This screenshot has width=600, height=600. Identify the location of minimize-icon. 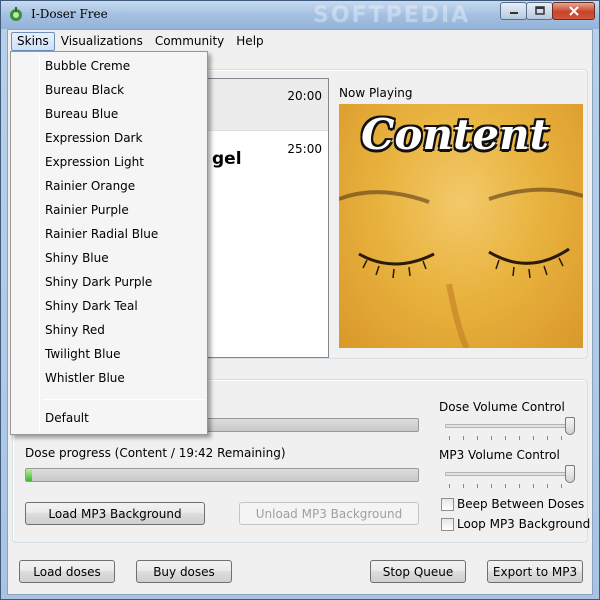
(513, 13).